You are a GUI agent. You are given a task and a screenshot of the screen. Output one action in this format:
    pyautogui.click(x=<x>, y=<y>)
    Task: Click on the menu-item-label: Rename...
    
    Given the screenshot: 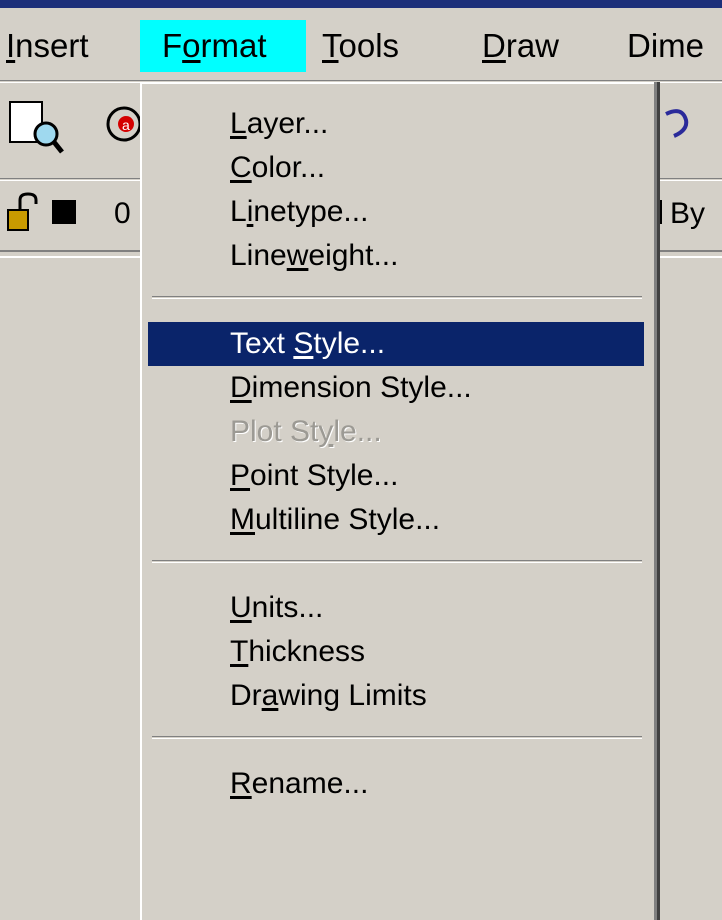 What is the action you would take?
    pyautogui.click(x=299, y=783)
    